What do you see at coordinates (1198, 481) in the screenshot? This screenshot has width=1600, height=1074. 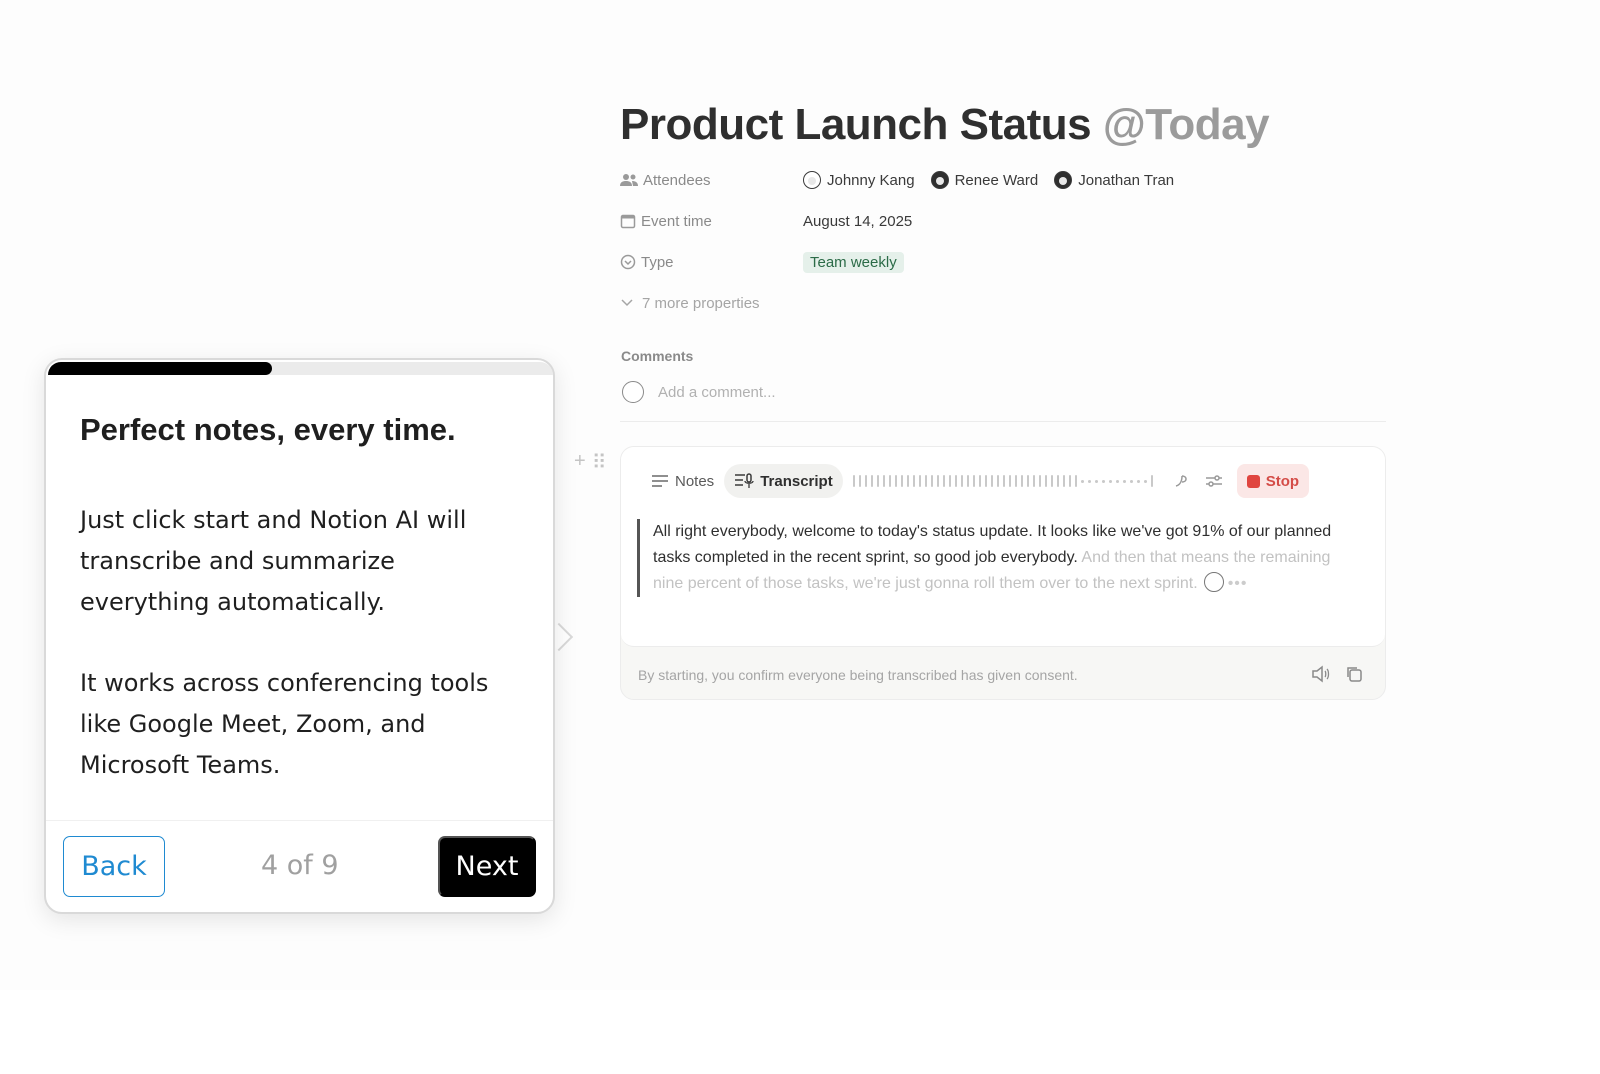 I see `toolbar-icons` at bounding box center [1198, 481].